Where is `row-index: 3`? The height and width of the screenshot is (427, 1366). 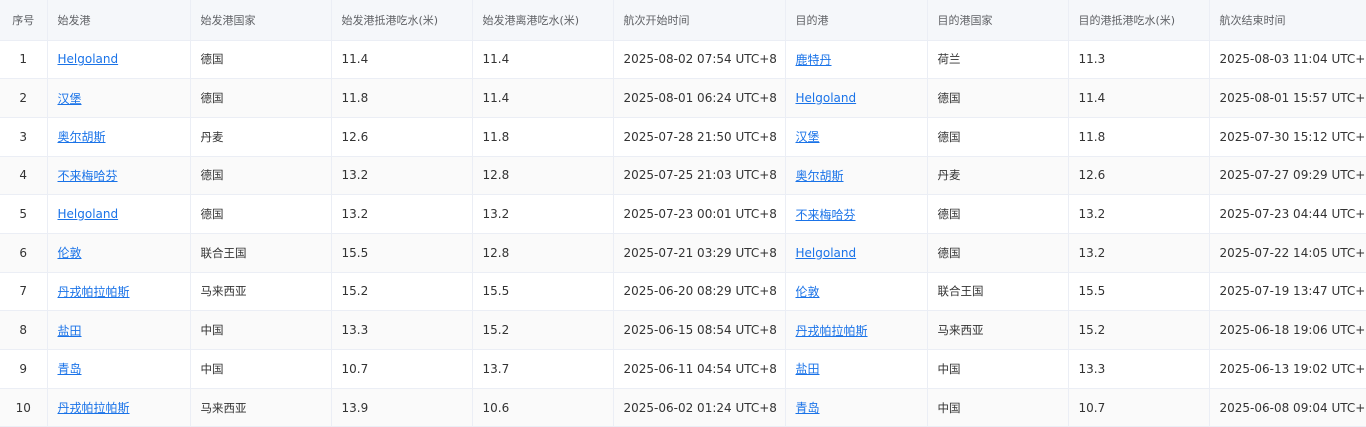
row-index: 3 is located at coordinates (24, 137).